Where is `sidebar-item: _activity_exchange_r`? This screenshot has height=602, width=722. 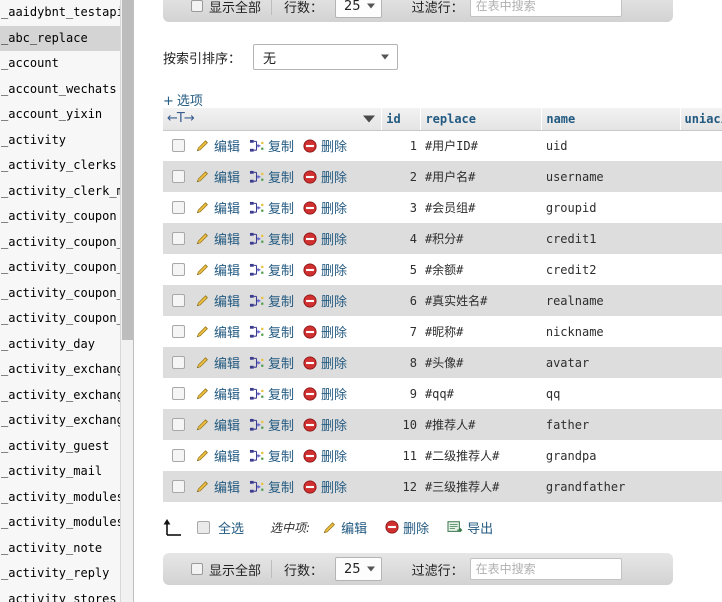 sidebar-item: _activity_exchange_r is located at coordinates (66, 396).